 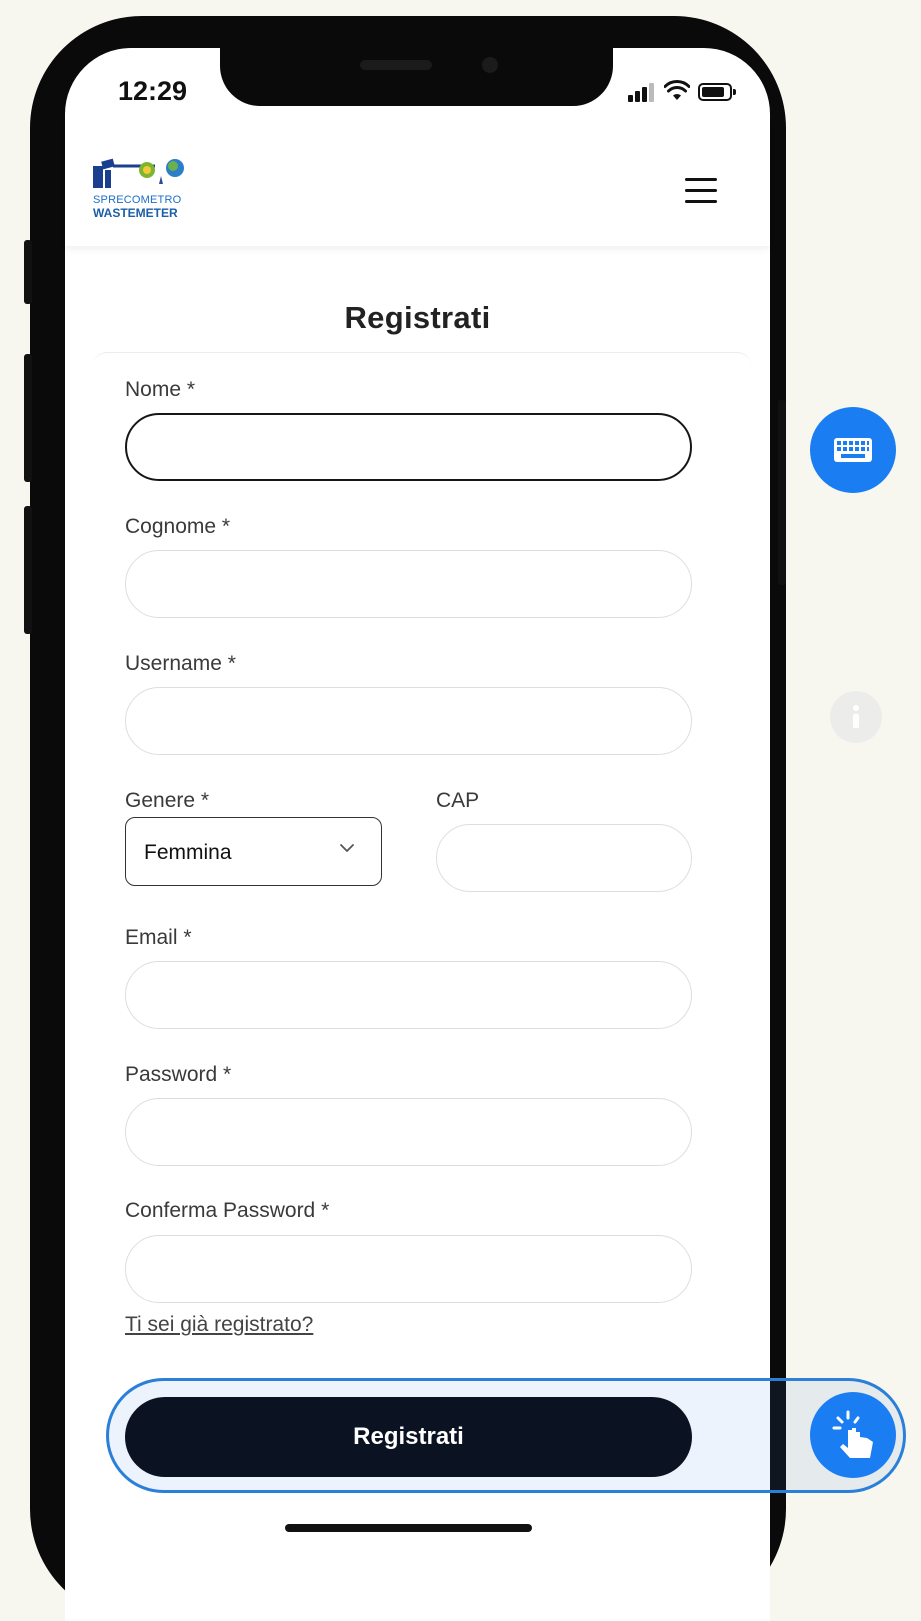 What do you see at coordinates (135, 213) in the screenshot?
I see `logo-text-wastemeter: WASTEMETER` at bounding box center [135, 213].